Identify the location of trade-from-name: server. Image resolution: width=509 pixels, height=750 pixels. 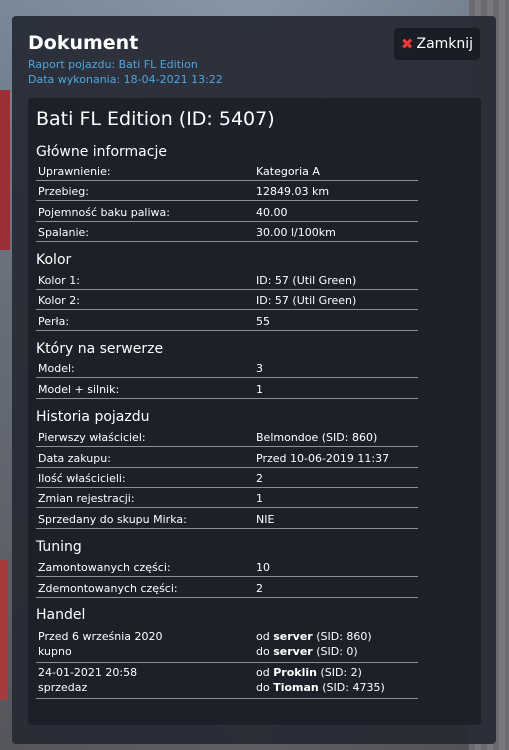
(293, 636).